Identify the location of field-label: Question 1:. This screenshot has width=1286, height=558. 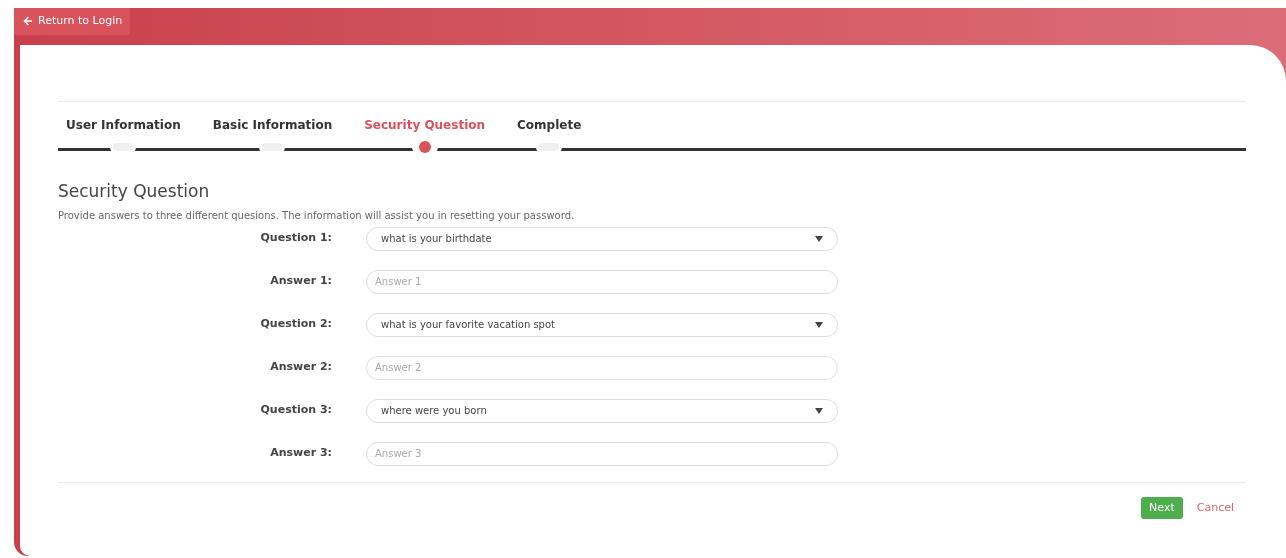
(295, 238).